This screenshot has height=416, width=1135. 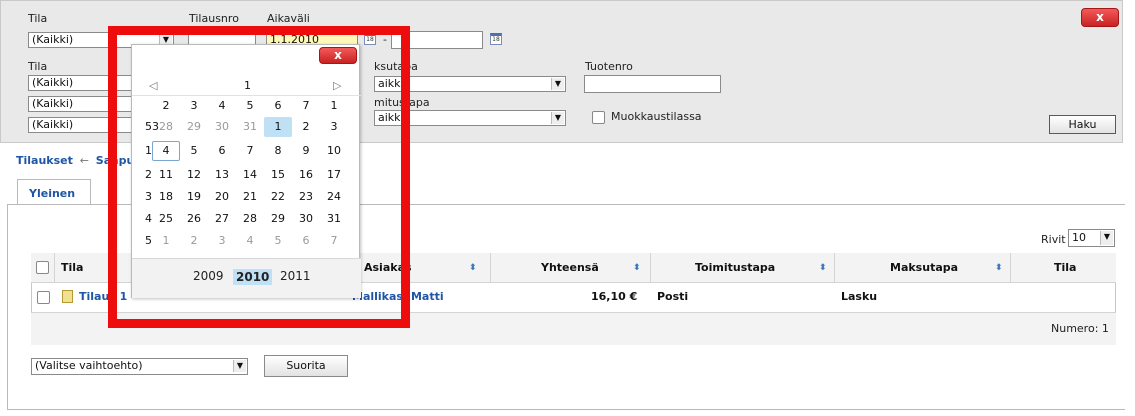 What do you see at coordinates (393, 83) in the screenshot?
I see `maksutapa-value: aikki)` at bounding box center [393, 83].